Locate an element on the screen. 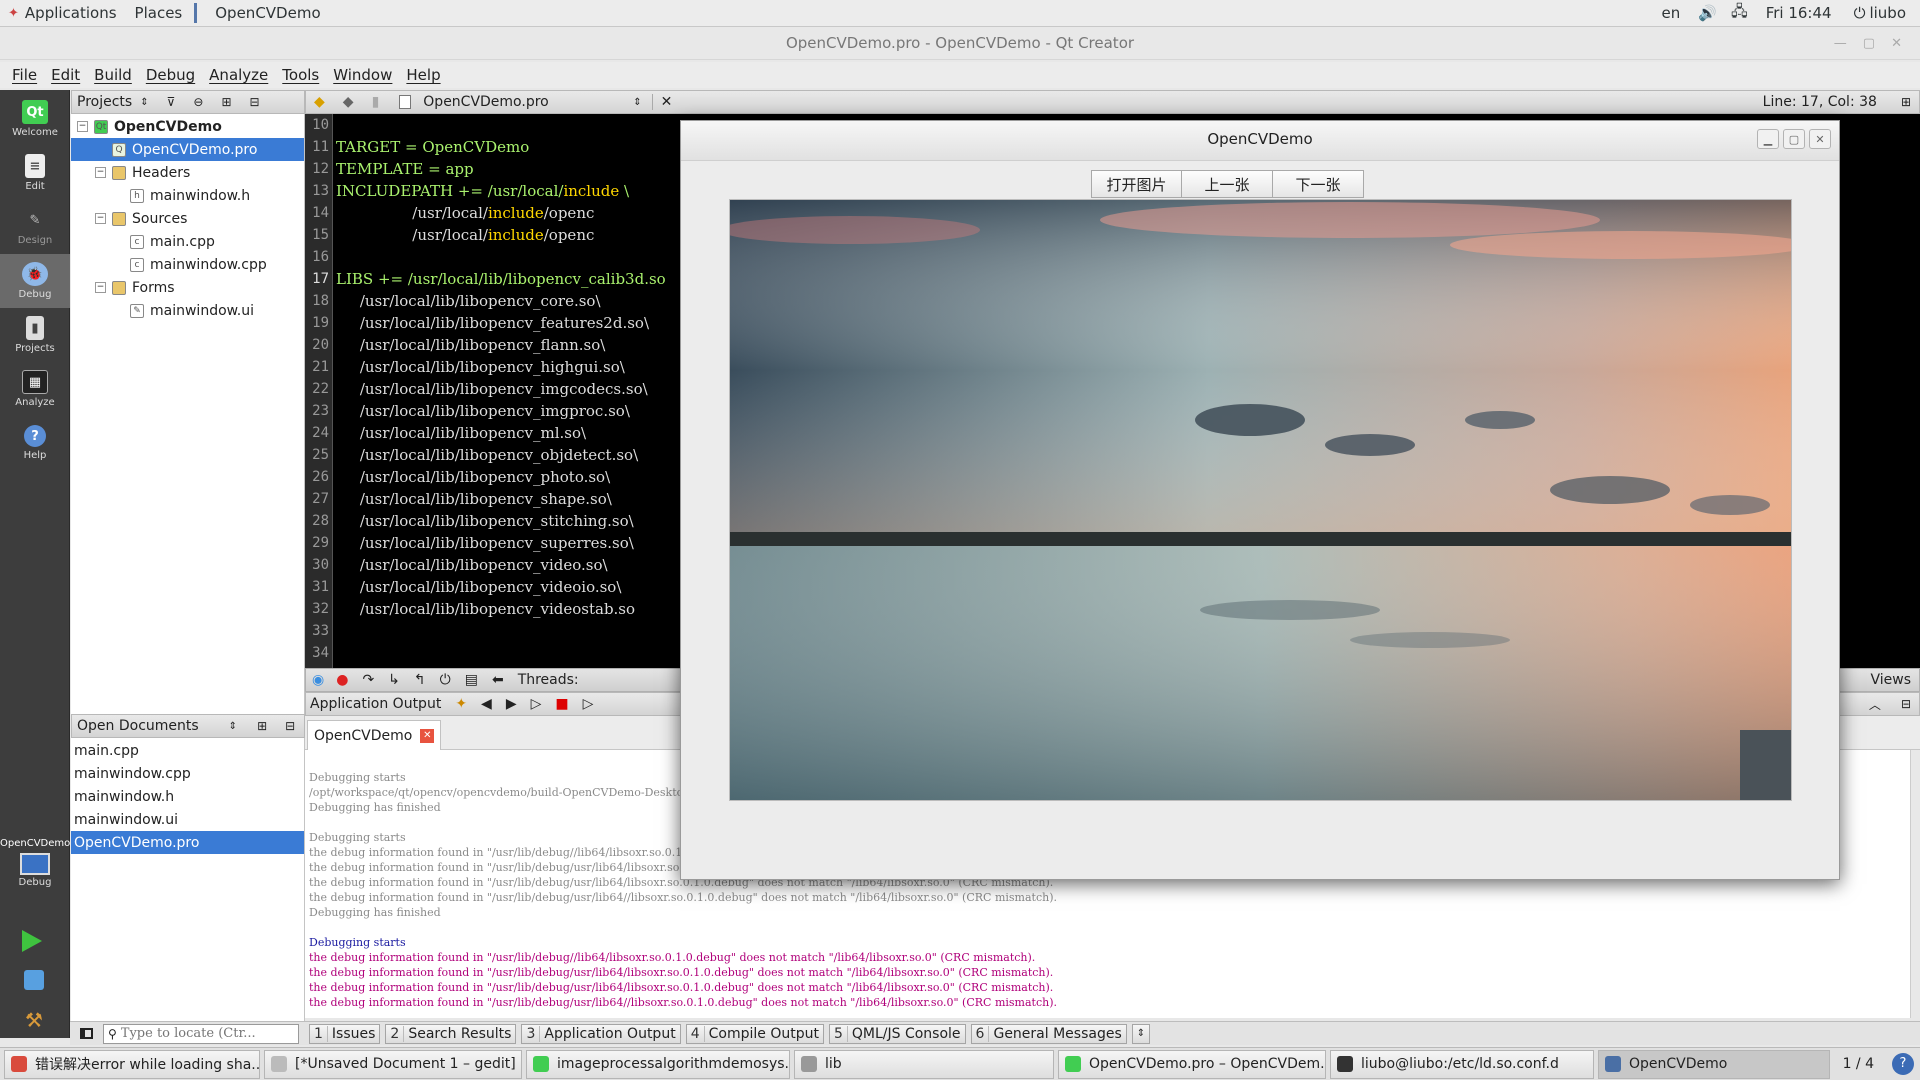 This screenshot has height=1080, width=1920. menu-tools: Tools is located at coordinates (300, 75).